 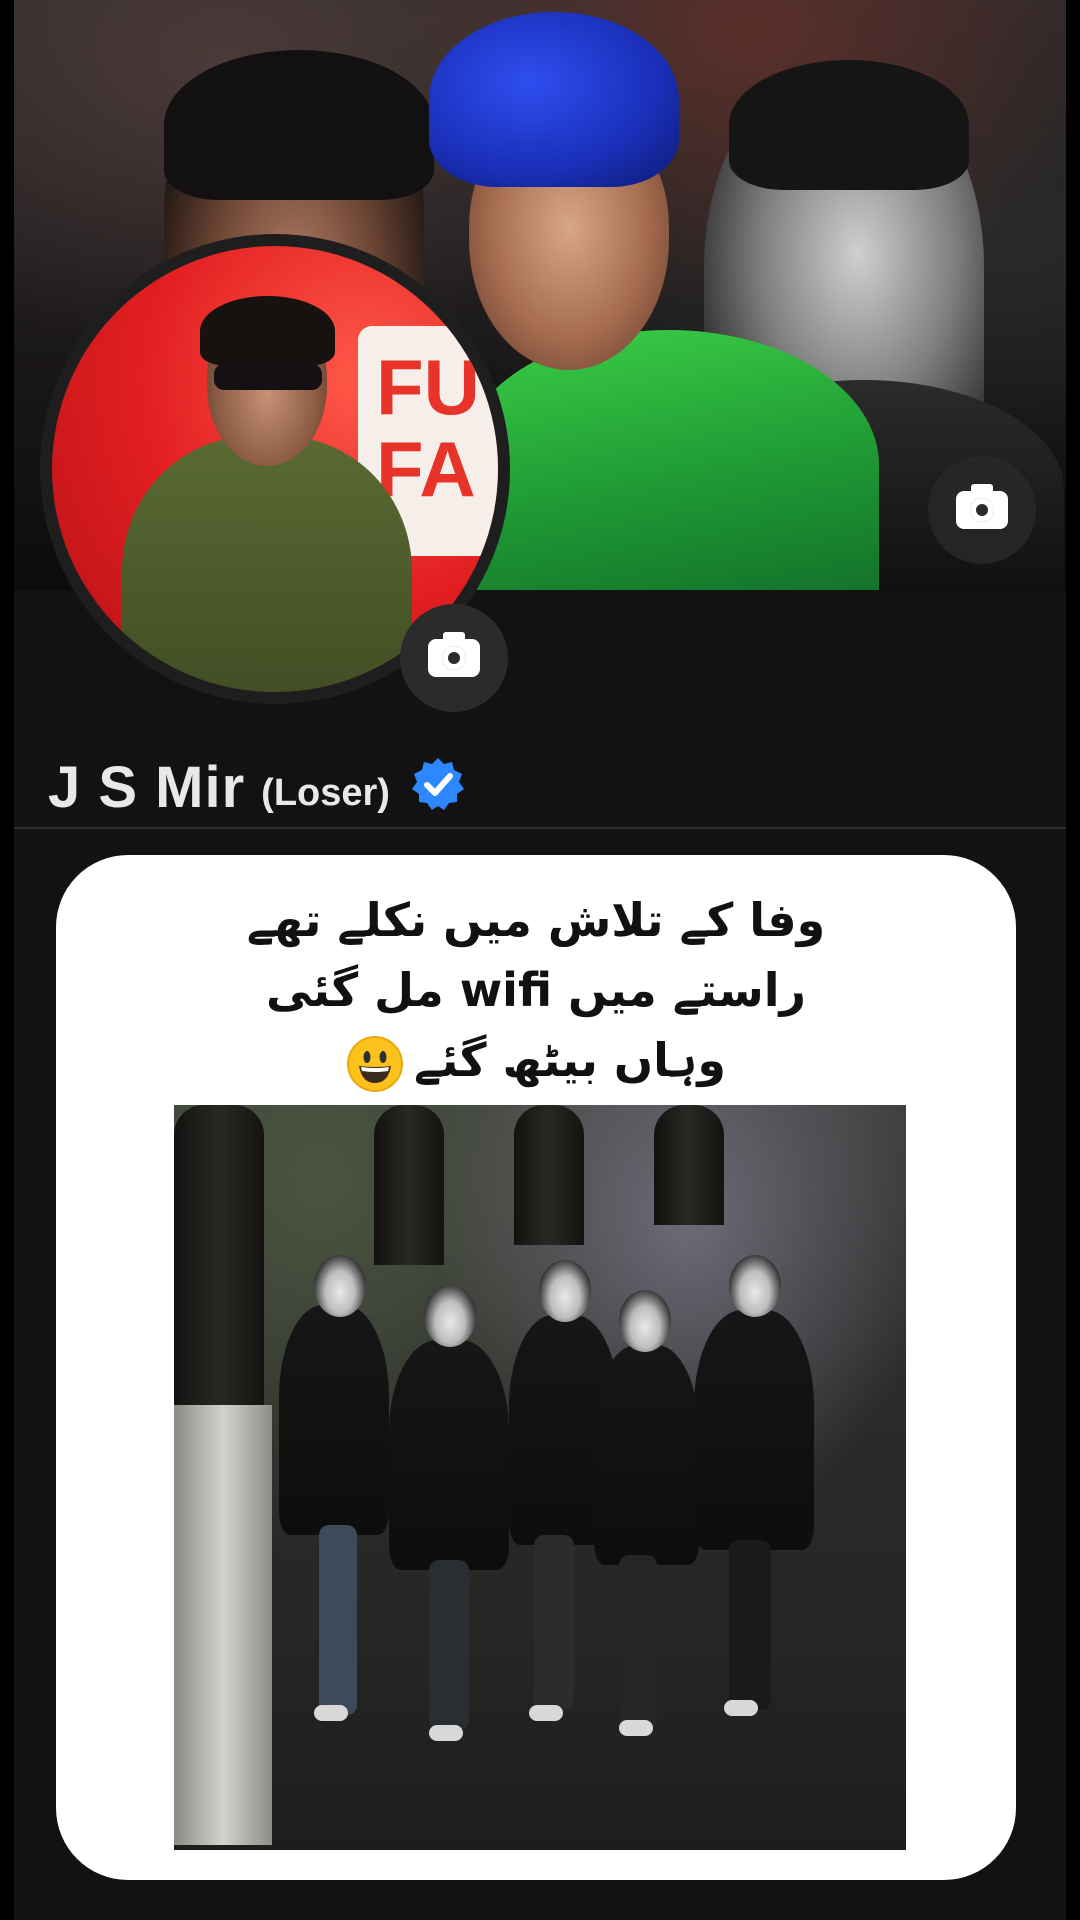 What do you see at coordinates (536, 920) in the screenshot?
I see `post-caption-line-1: وفا کے تلاش میں نکلے تھے` at bounding box center [536, 920].